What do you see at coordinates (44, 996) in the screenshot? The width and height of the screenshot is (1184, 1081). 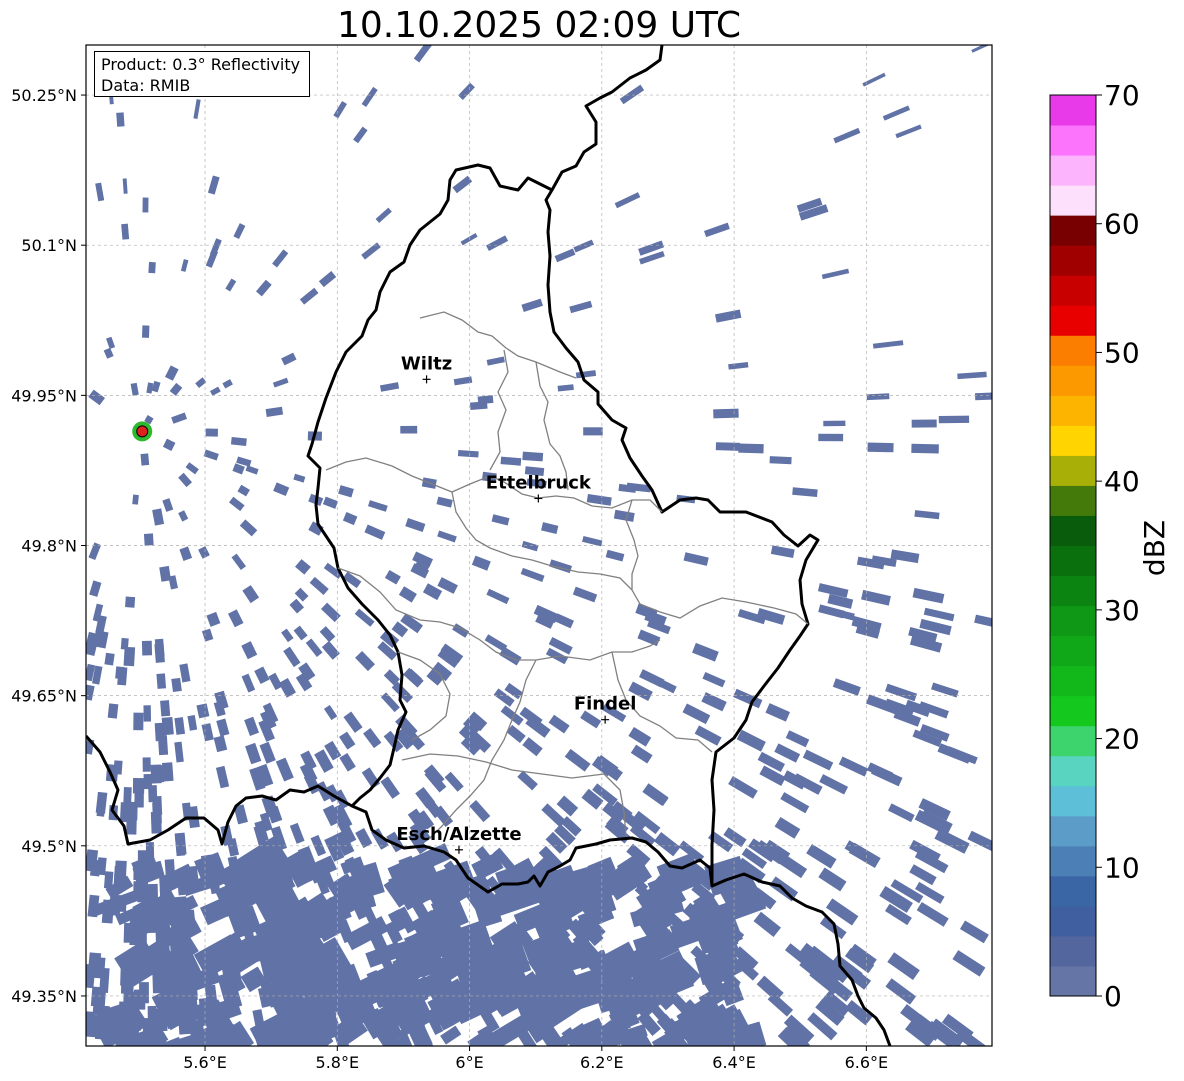 I see `lat-tick-label: 49.35°N` at bounding box center [44, 996].